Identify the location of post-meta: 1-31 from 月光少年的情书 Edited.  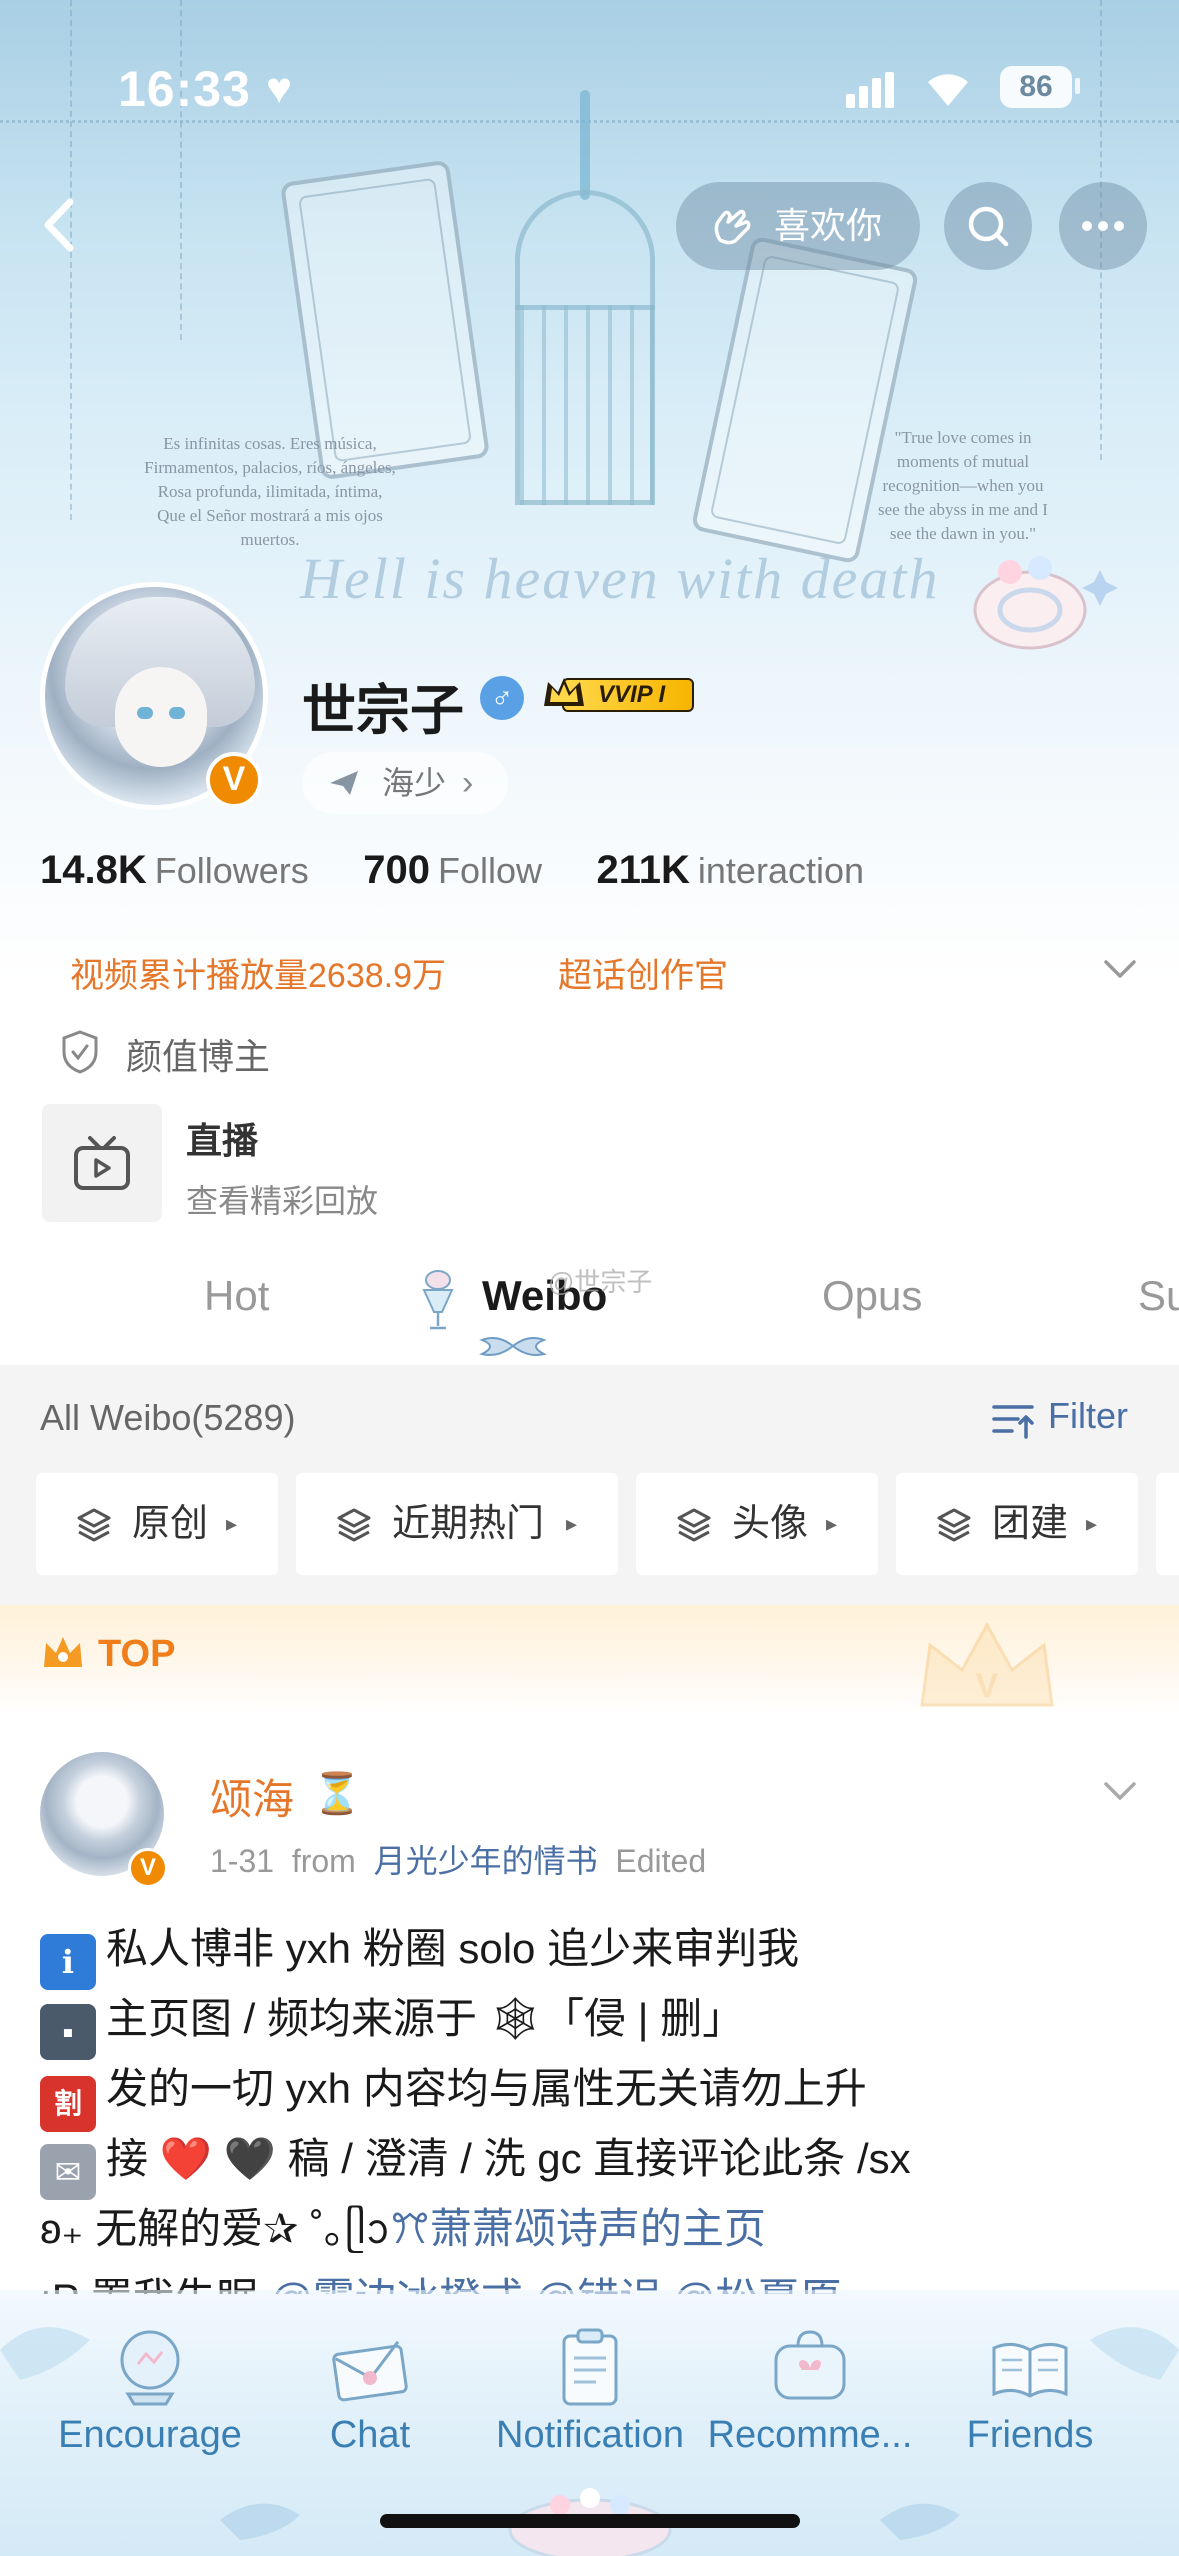
(458, 1859).